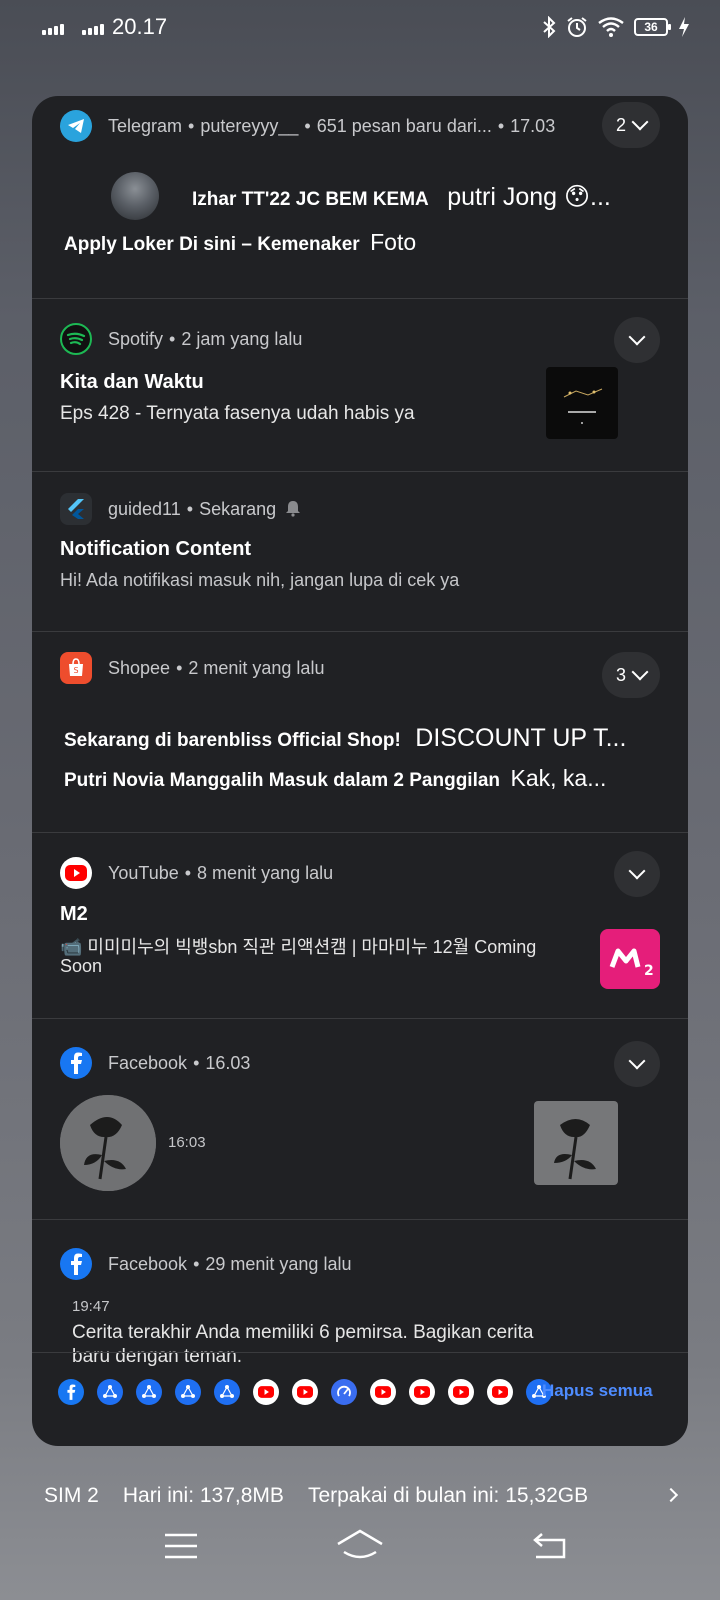 Image resolution: width=720 pixels, height=1600 pixels. What do you see at coordinates (145, 125) in the screenshot?
I see `app-name: Telegram` at bounding box center [145, 125].